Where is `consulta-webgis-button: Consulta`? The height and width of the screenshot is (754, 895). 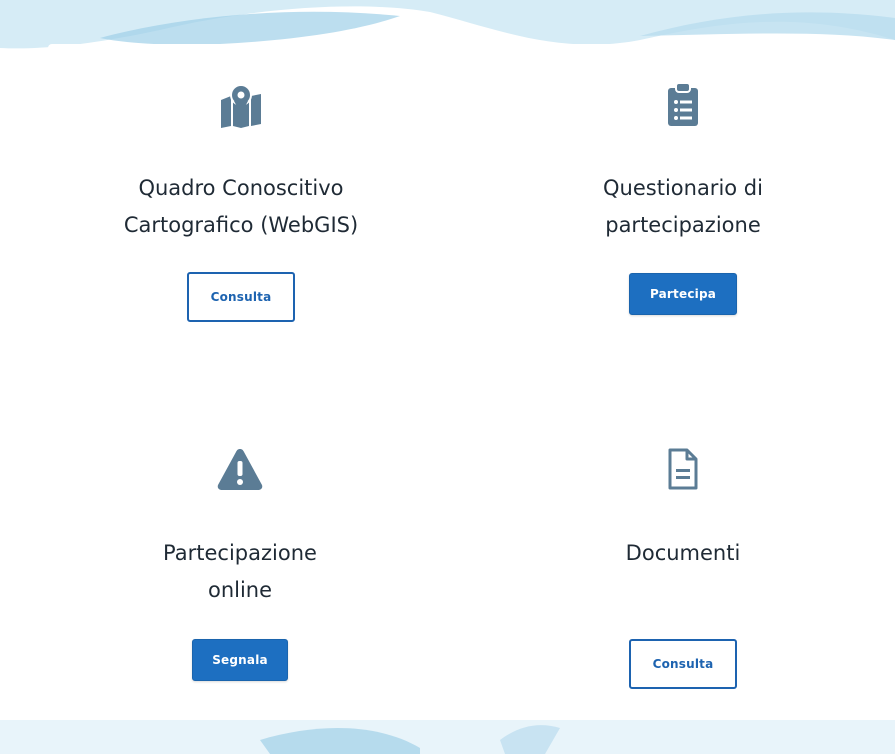 consulta-webgis-button: Consulta is located at coordinates (241, 297).